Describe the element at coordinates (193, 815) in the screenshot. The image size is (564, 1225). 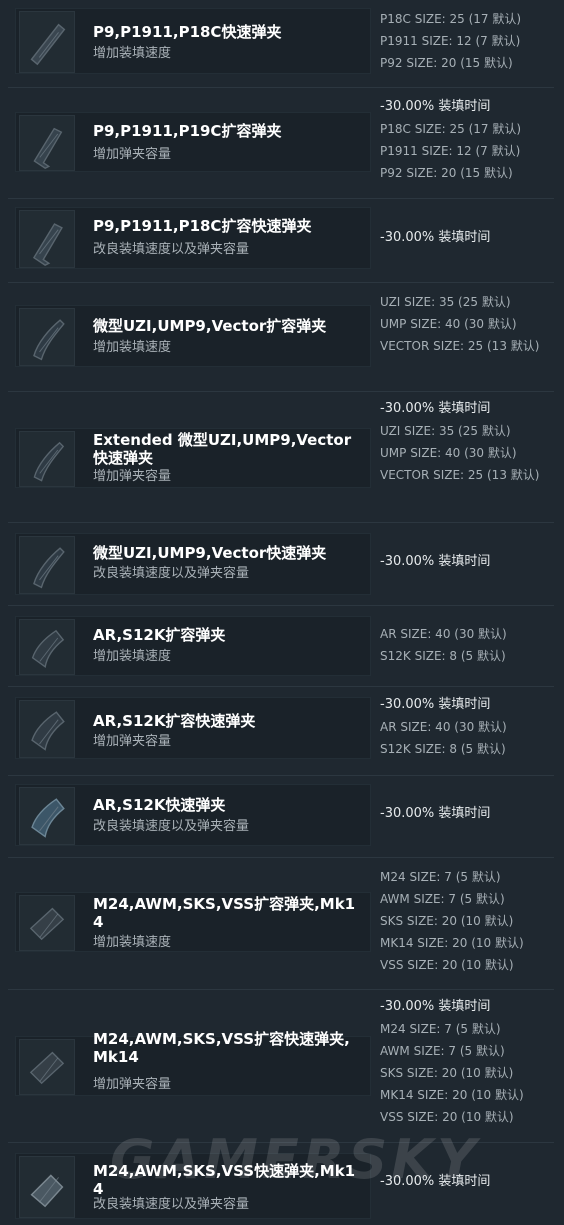
I see `magazine-card: AR,S12K快速弹夹改良装填速度以及弹夹容量` at that location.